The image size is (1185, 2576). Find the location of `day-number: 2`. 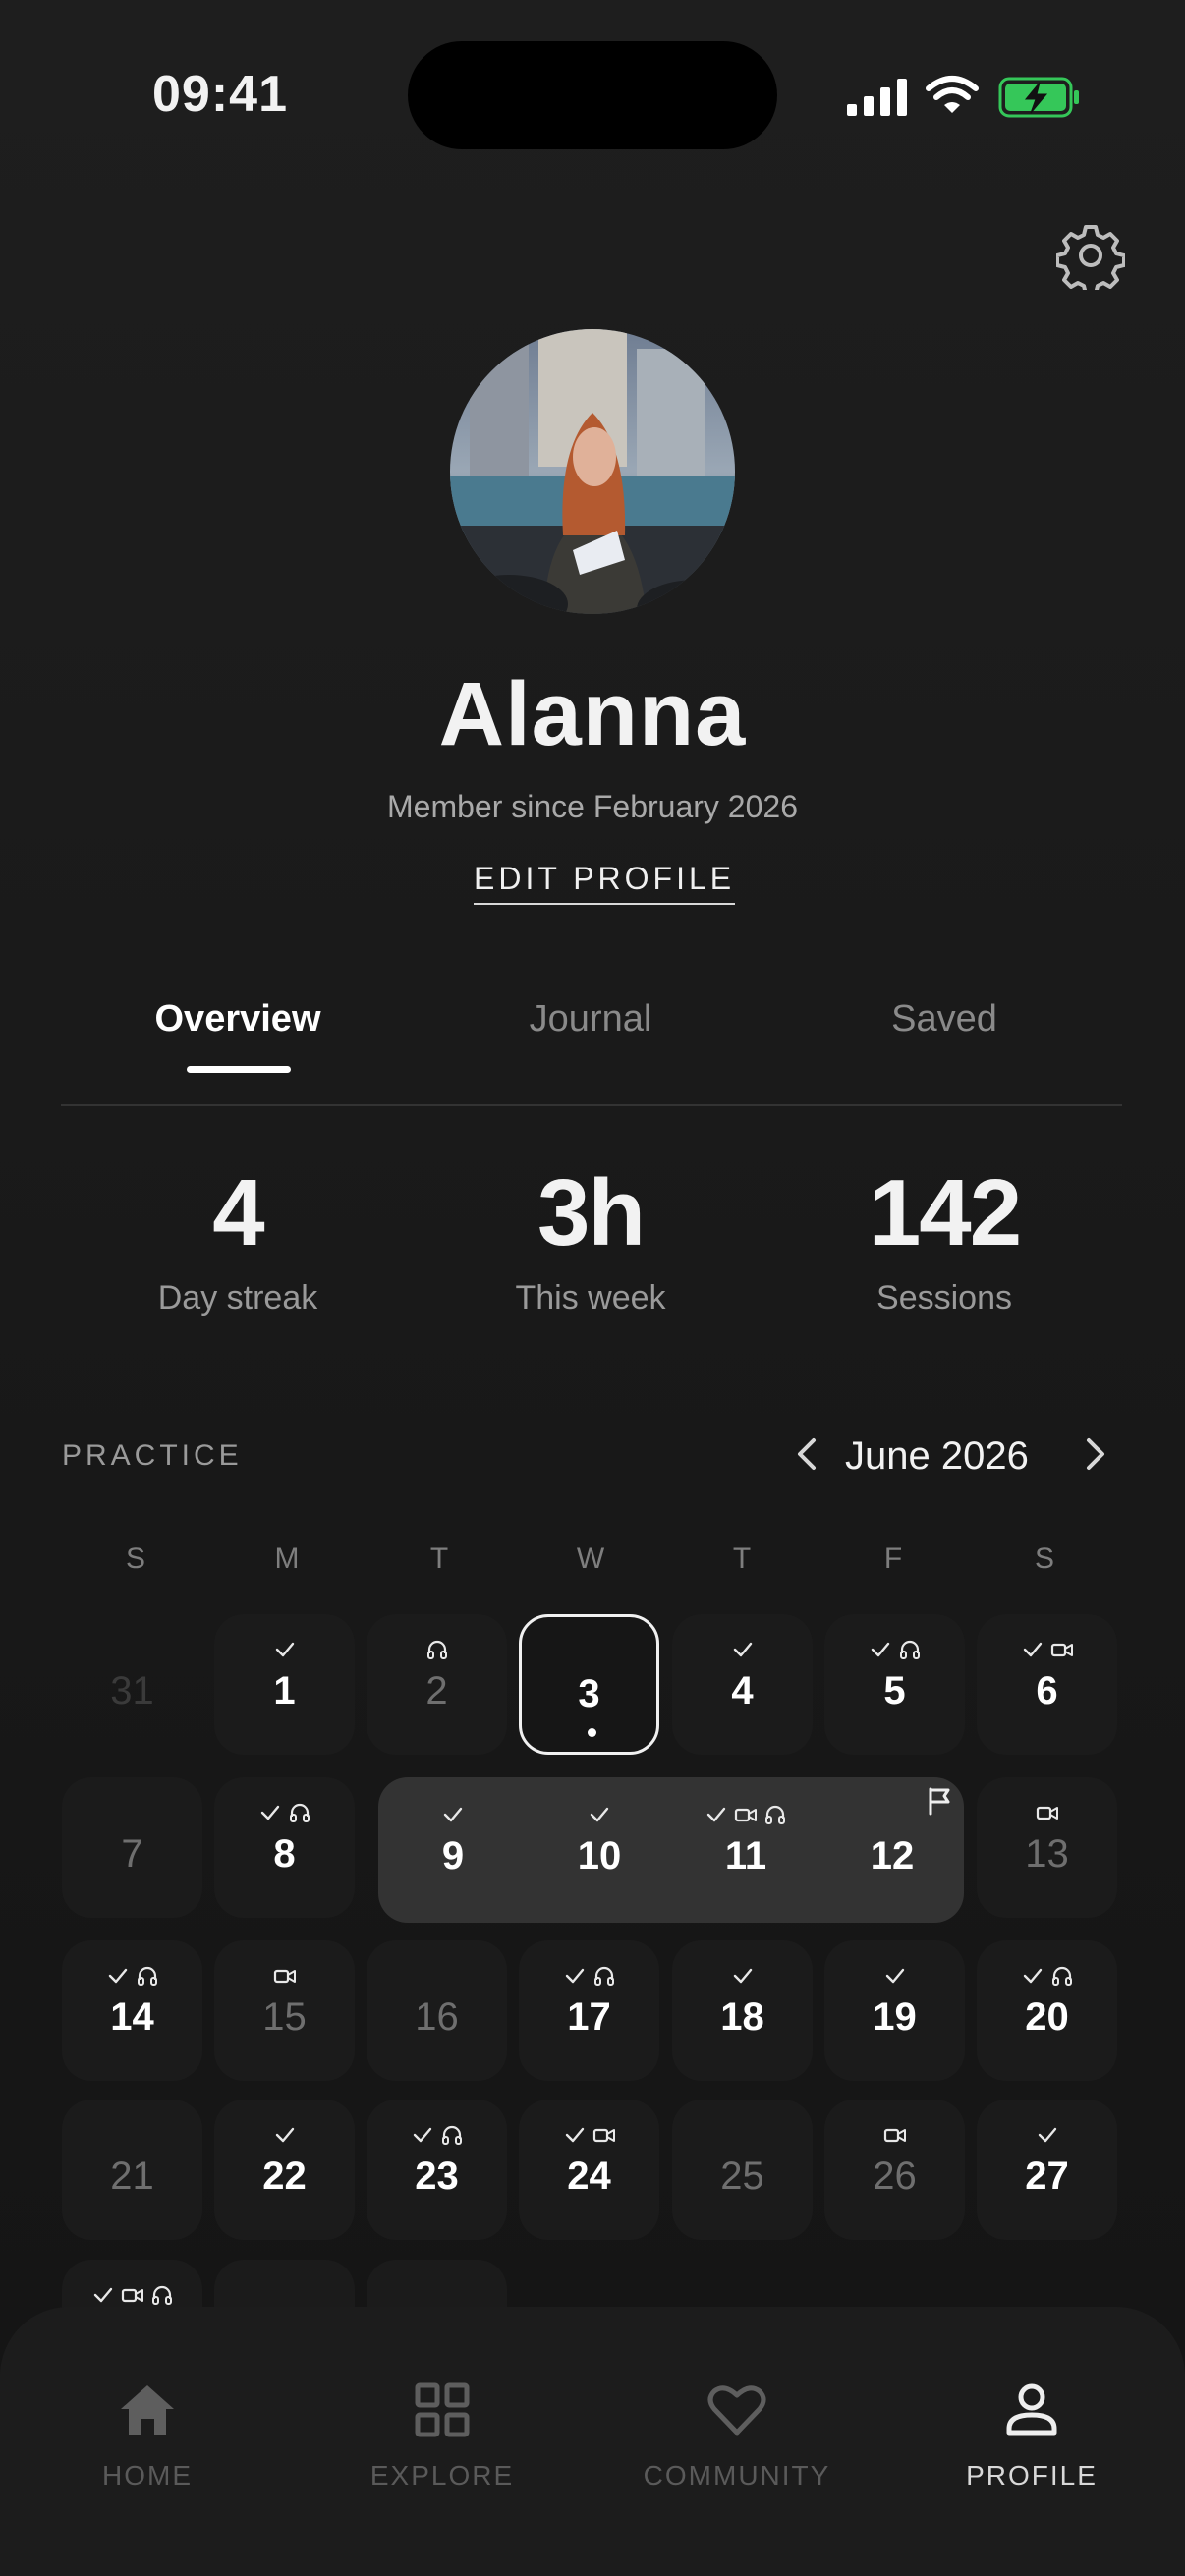

day-number: 2 is located at coordinates (437, 1690).